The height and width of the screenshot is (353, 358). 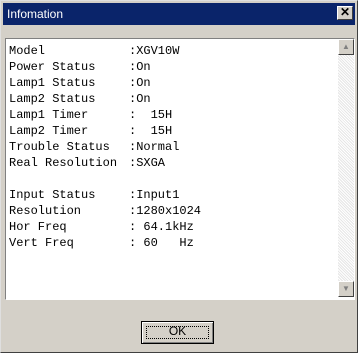 I want to click on close-icon: ✕, so click(x=345, y=12).